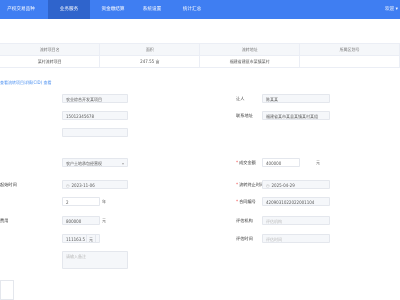 The height and width of the screenshot is (300, 400). I want to click on contract-amount-label: 成交金额, so click(246, 163).